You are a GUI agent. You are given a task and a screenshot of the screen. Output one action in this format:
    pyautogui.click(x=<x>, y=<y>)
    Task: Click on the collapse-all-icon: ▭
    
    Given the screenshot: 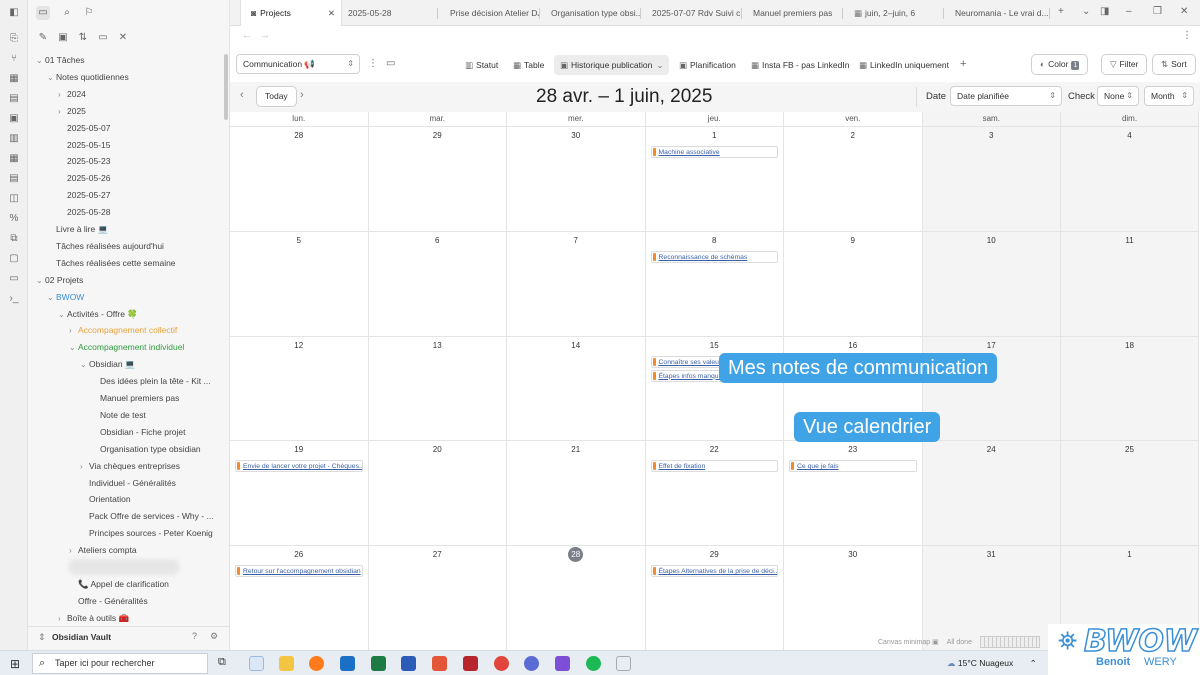 What is the action you would take?
    pyautogui.click(x=103, y=39)
    